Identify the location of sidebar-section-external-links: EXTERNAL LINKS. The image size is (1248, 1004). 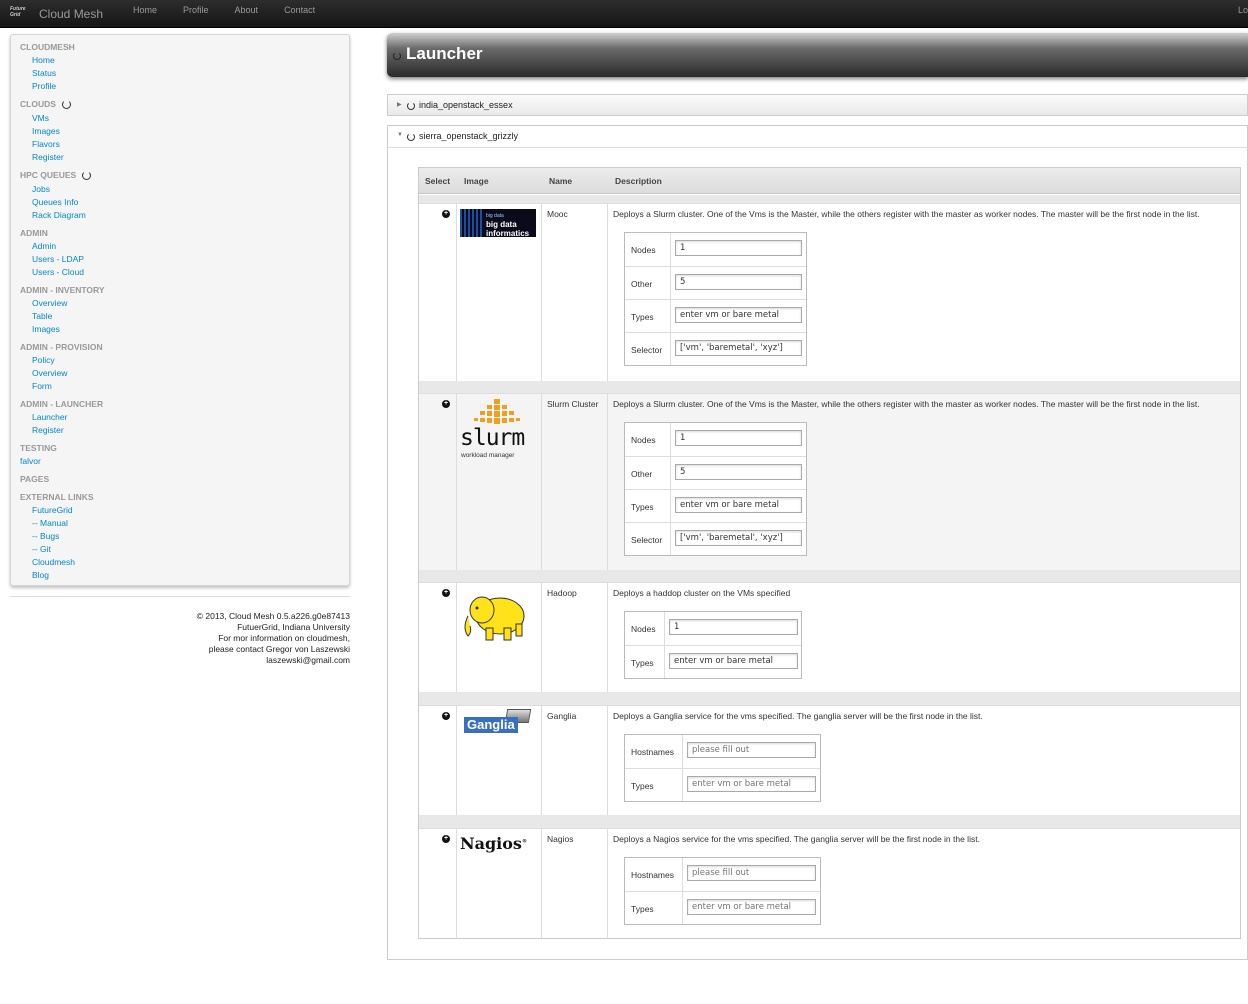
(57, 497).